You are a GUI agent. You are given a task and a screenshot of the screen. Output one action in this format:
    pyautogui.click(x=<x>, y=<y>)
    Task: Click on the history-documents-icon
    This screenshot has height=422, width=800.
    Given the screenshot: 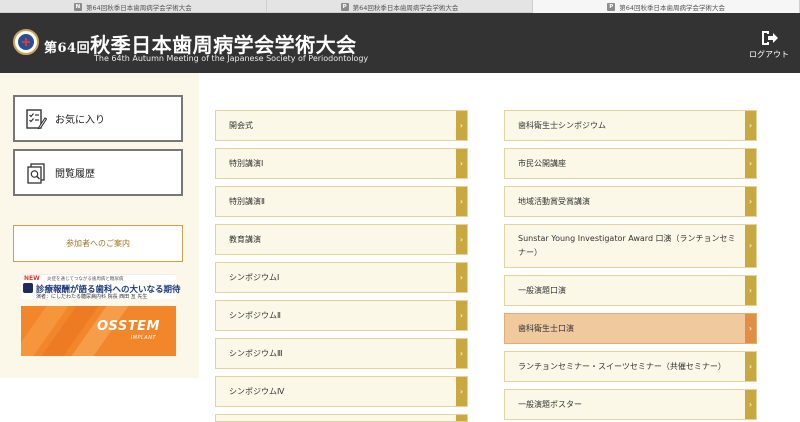 What is the action you would take?
    pyautogui.click(x=36, y=173)
    